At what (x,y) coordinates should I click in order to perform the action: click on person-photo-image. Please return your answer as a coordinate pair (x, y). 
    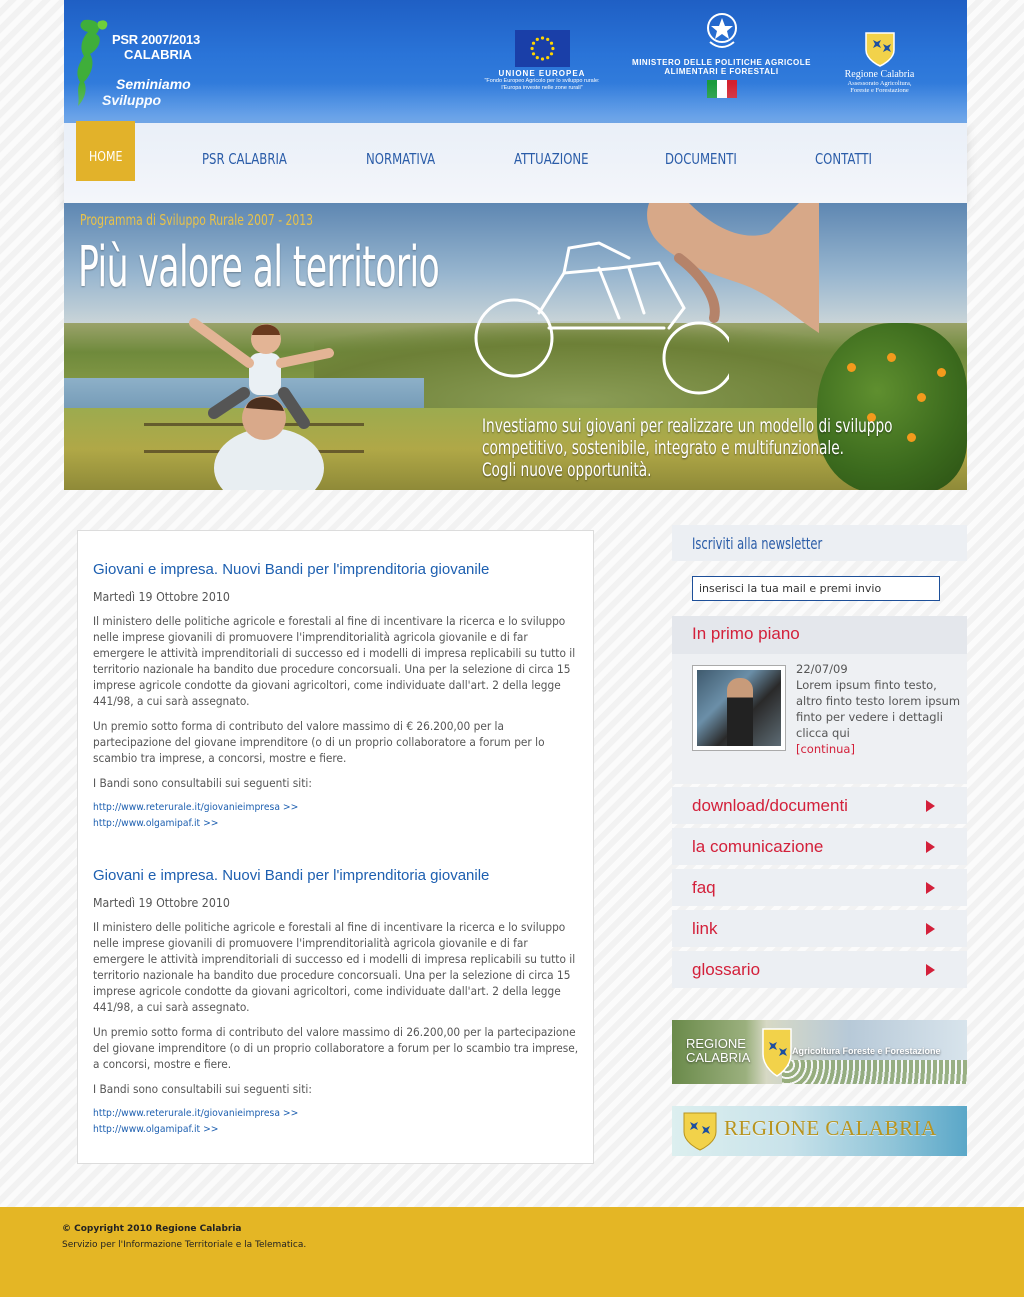
    Looking at the image, I should click on (739, 708).